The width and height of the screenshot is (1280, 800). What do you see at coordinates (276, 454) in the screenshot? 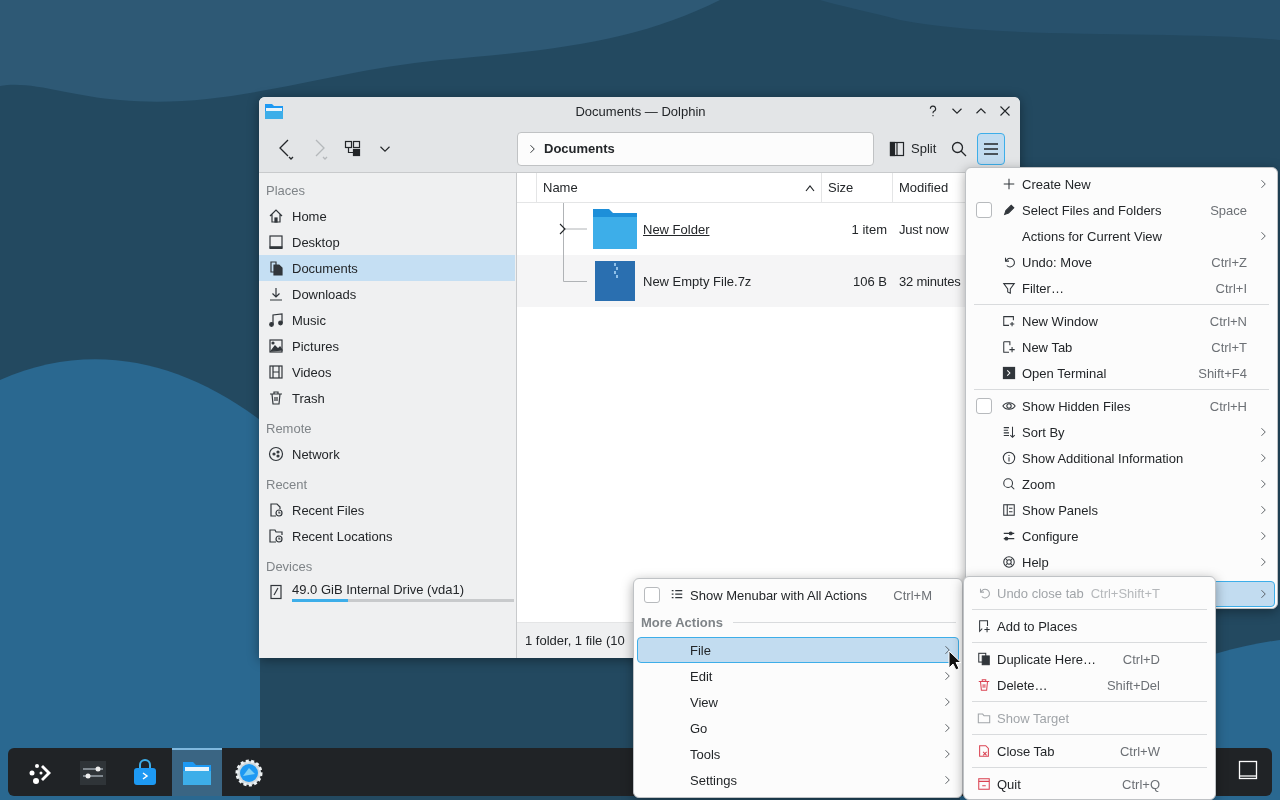
I see `network-icon` at bounding box center [276, 454].